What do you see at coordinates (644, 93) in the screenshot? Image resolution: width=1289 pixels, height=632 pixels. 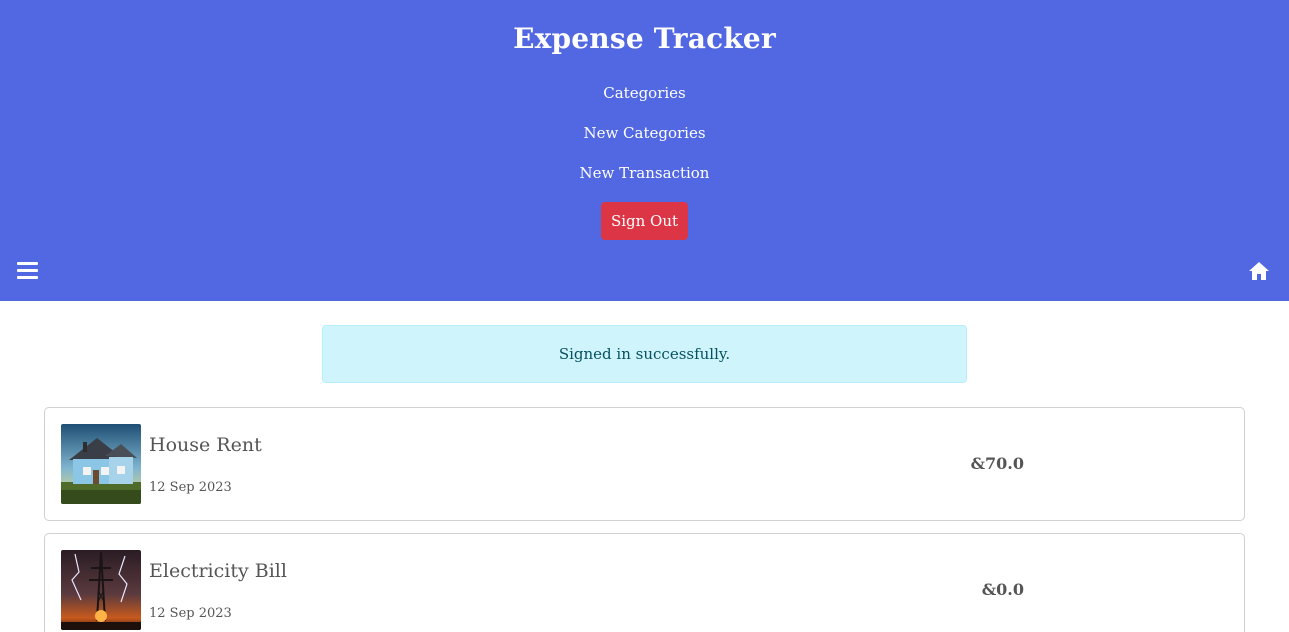 I see `nav-link-categories: Categories` at bounding box center [644, 93].